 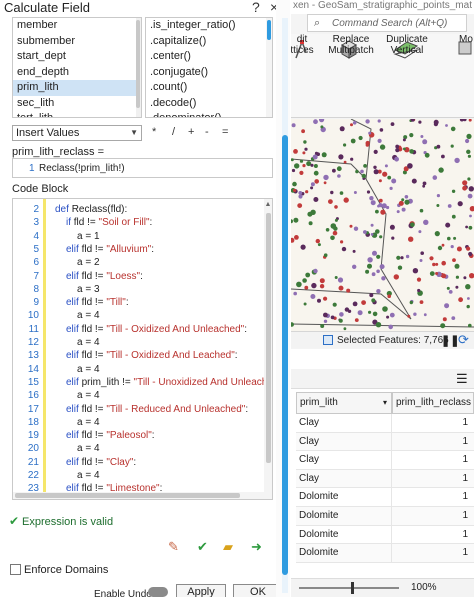 I want to click on code-scroll-thumb, so click(x=268, y=338).